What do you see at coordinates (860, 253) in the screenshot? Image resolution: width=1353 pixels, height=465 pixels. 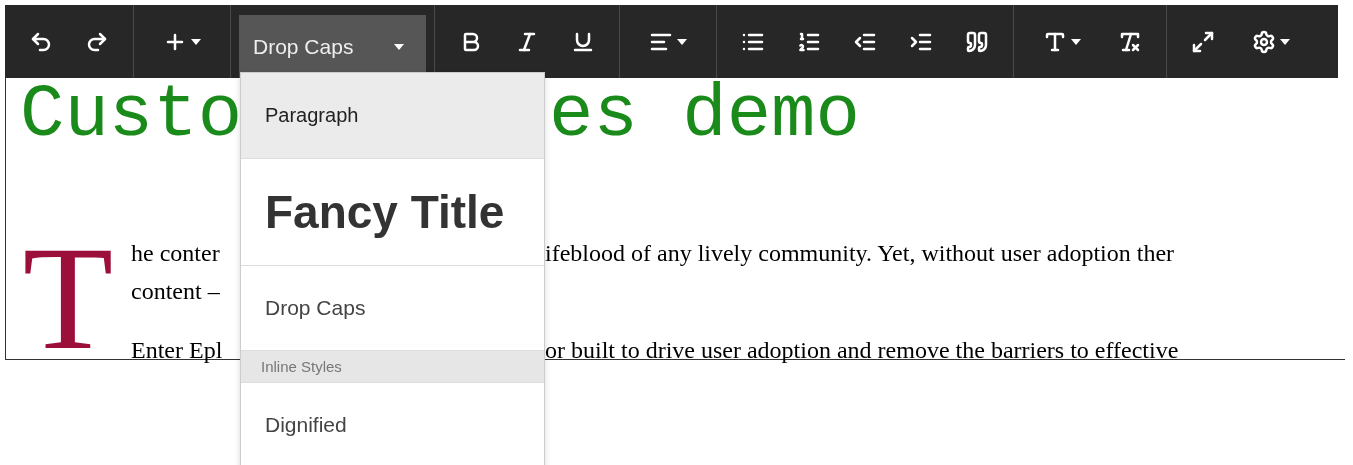 I see `body-text: ifeblood of any lively community. Yet, without user adoption ther` at bounding box center [860, 253].